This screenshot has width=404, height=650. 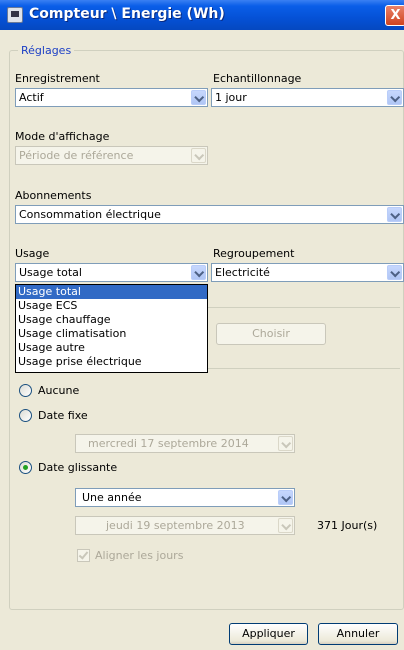 What do you see at coordinates (268, 634) in the screenshot?
I see `appliquer-button: Appliquer` at bounding box center [268, 634].